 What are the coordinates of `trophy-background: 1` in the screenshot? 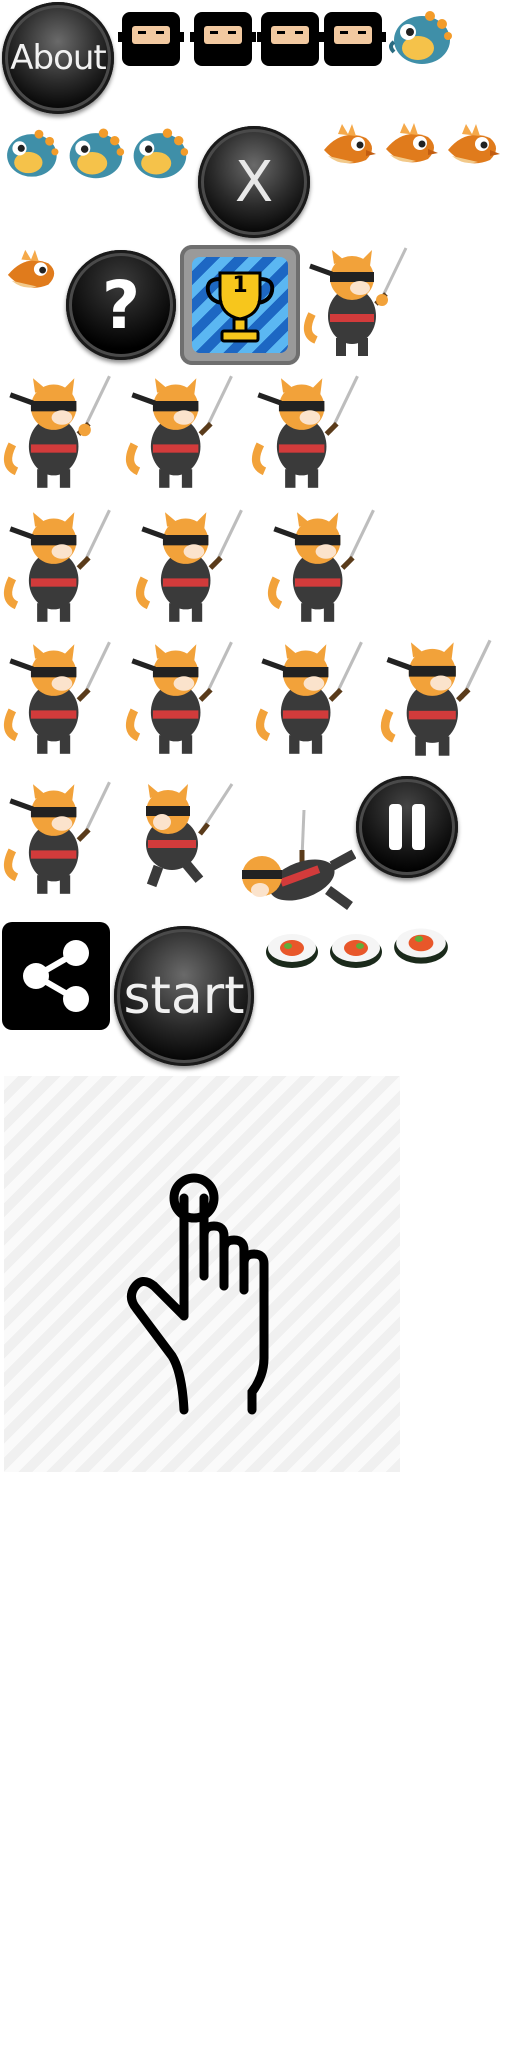 It's located at (240, 305).